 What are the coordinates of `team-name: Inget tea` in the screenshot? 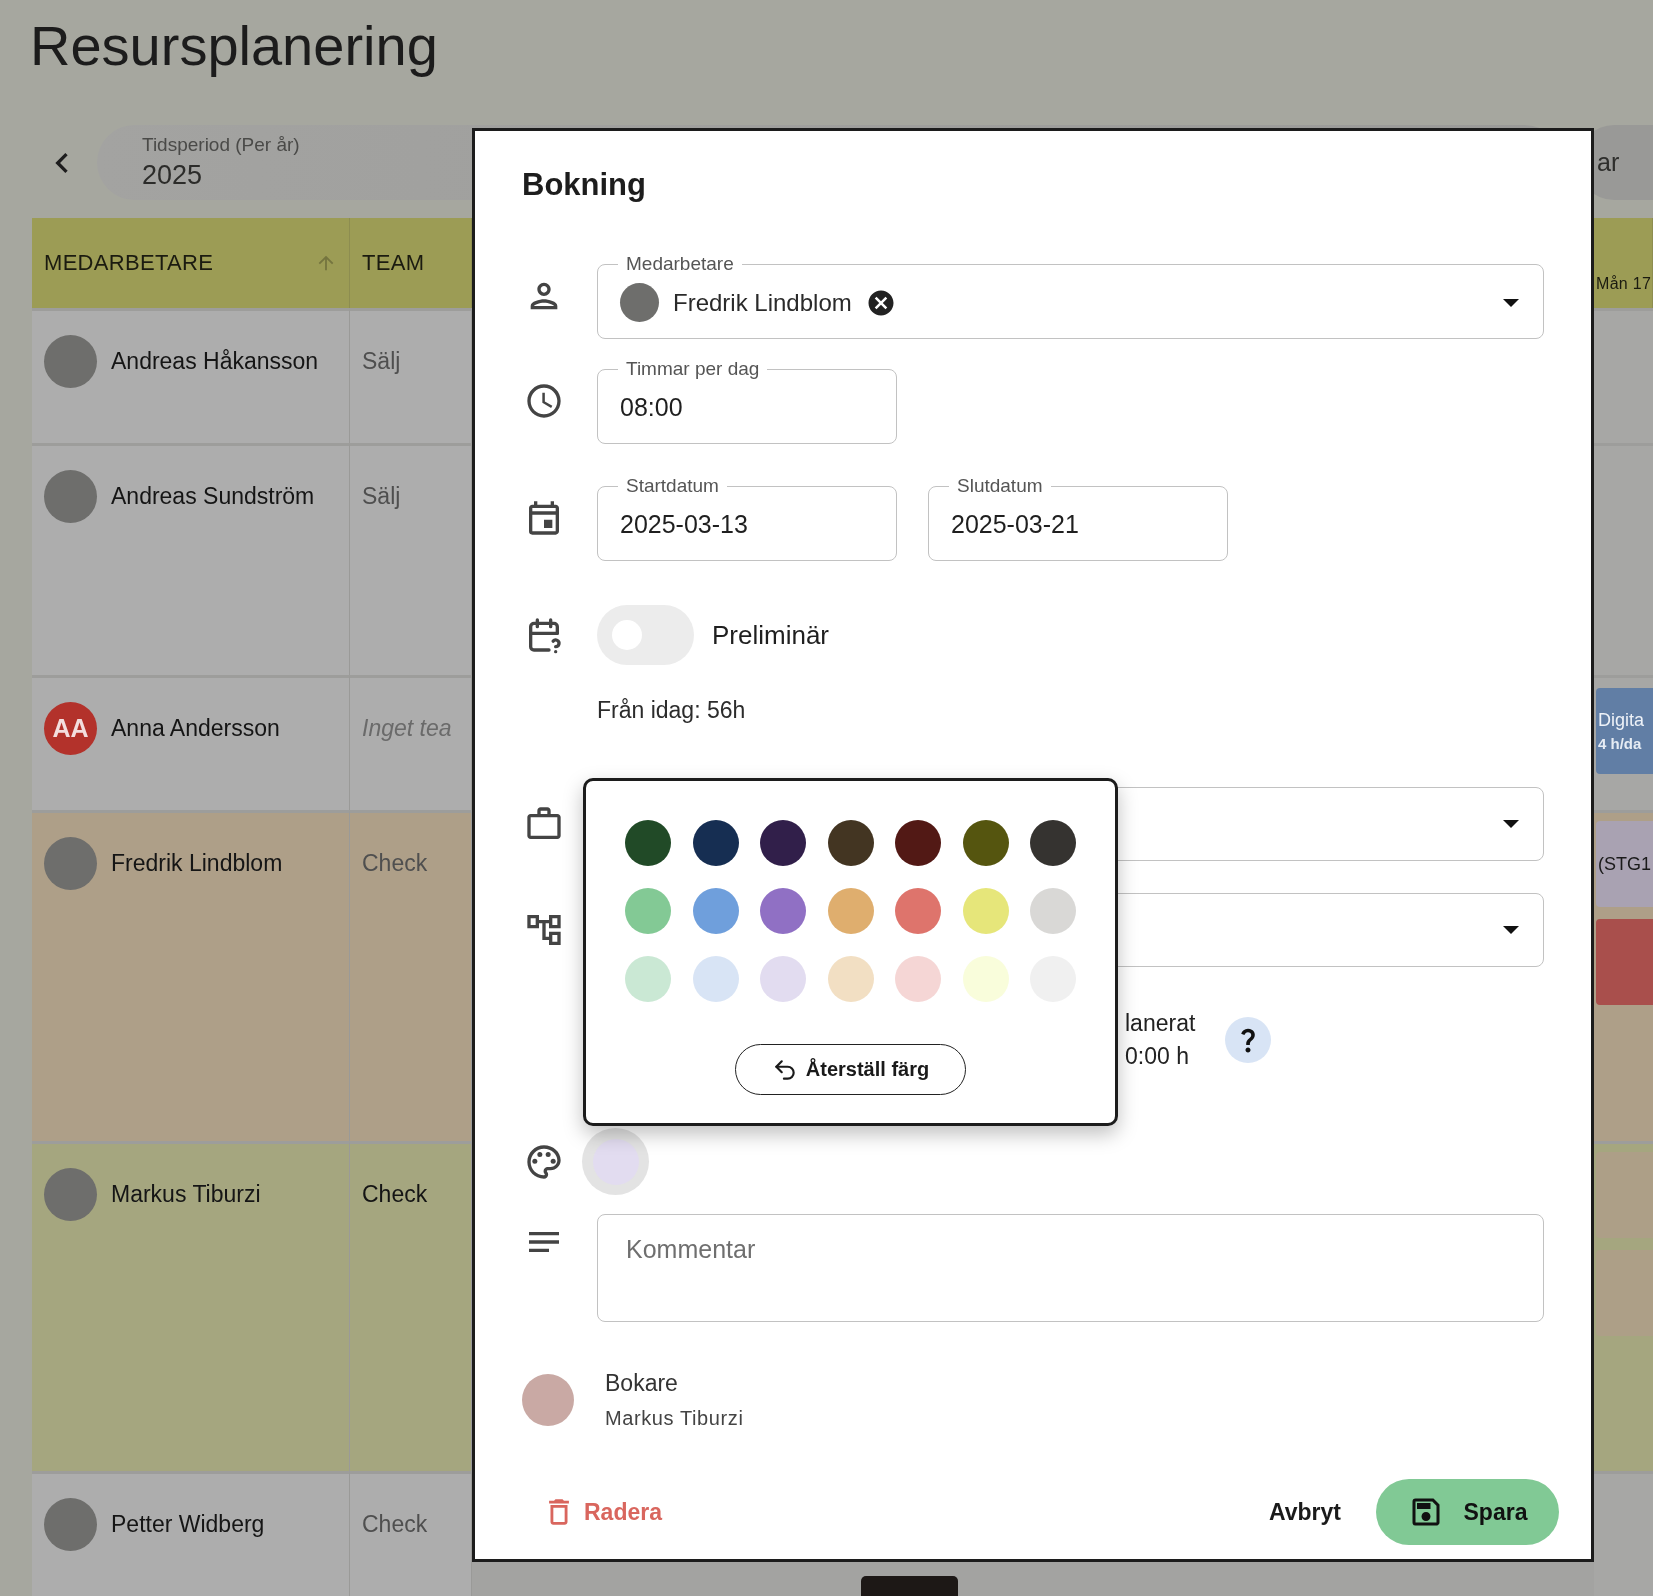 It's located at (407, 728).